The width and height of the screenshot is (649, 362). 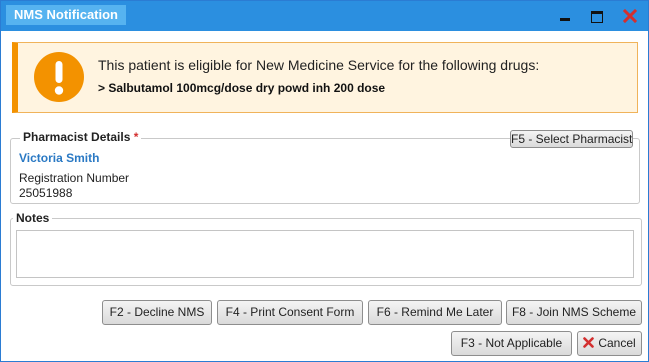 What do you see at coordinates (136, 137) in the screenshot?
I see `required-marker: *` at bounding box center [136, 137].